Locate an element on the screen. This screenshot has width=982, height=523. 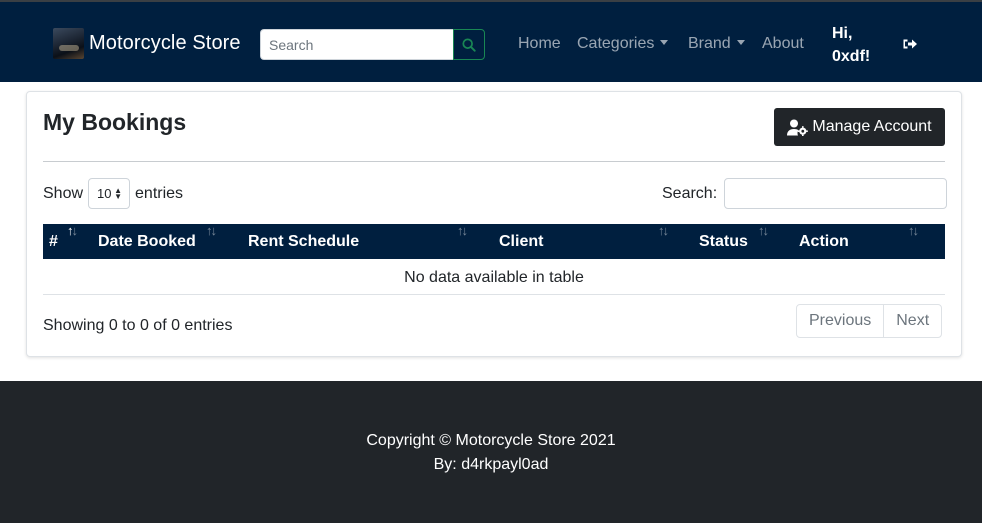
column-header-label: Date Booked is located at coordinates (147, 241).